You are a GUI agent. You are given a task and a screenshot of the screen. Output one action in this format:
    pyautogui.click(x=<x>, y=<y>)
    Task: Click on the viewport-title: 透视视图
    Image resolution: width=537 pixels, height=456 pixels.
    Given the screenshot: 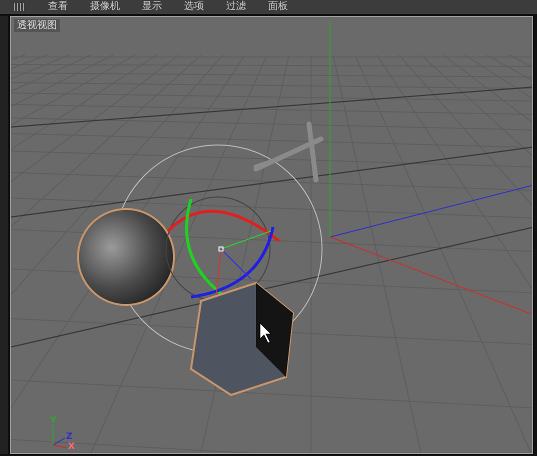 What is the action you would take?
    pyautogui.click(x=37, y=25)
    